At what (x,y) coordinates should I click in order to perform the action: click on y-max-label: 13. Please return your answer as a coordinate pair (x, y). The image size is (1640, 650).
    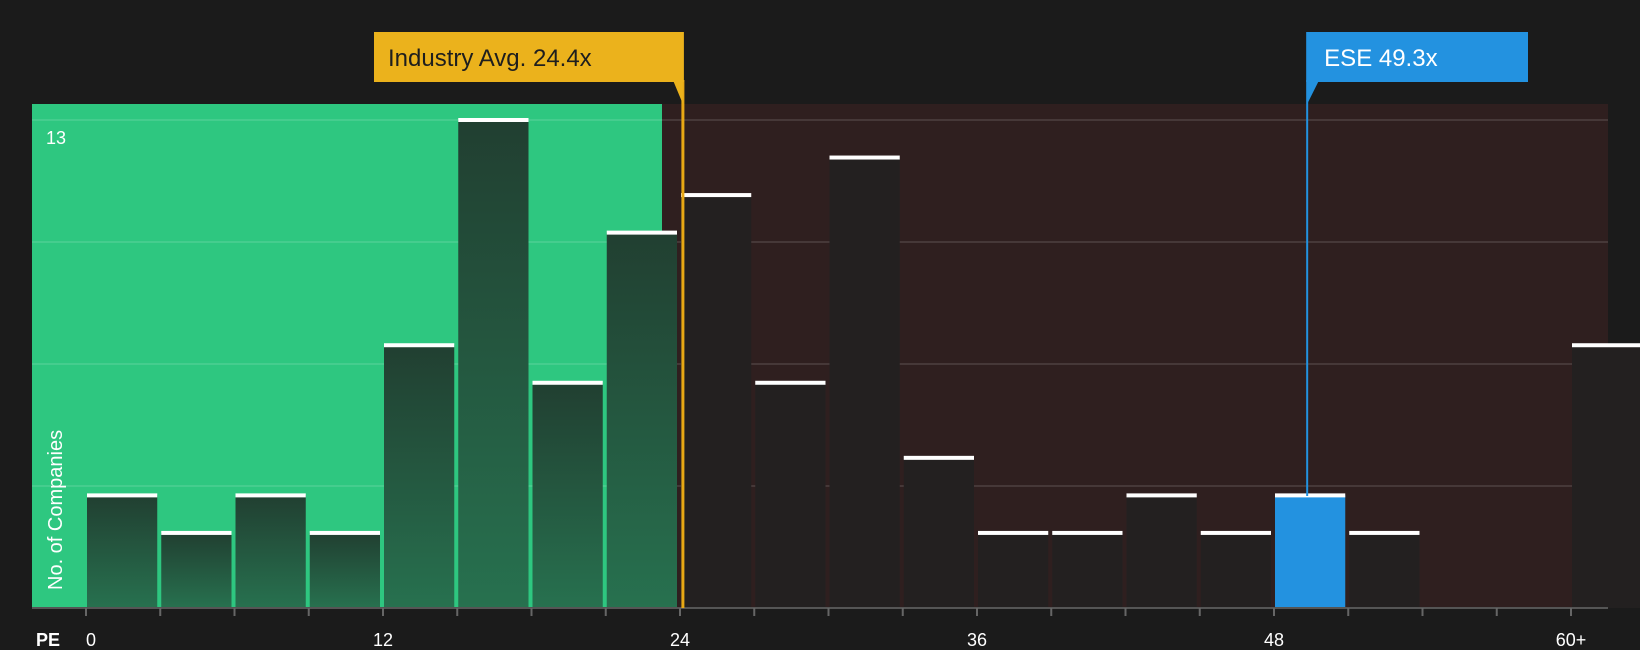
    Looking at the image, I should click on (56, 138).